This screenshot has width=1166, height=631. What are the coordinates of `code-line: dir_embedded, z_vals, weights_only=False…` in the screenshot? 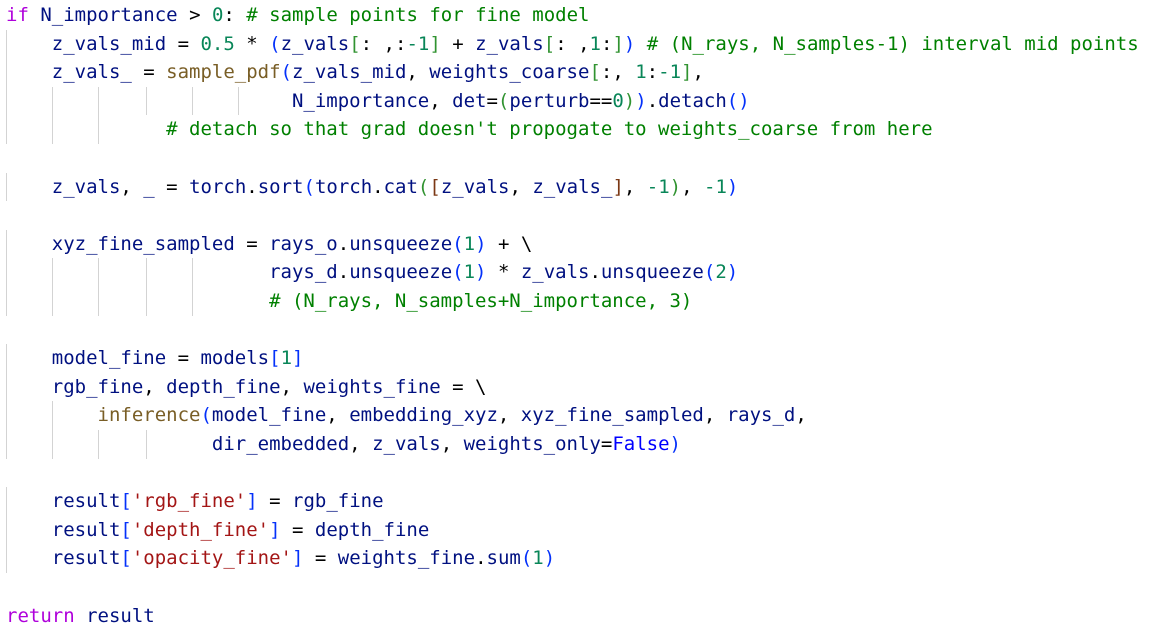 It's located at (446, 444).